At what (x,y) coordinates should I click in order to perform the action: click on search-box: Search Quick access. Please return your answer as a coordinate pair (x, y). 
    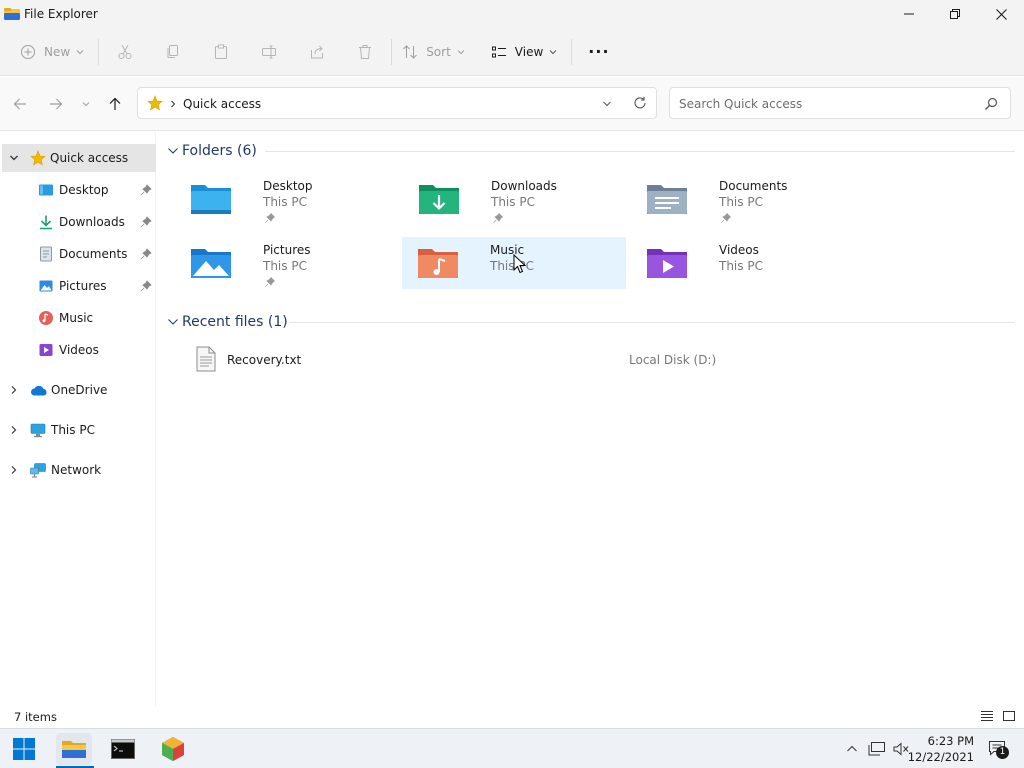
    Looking at the image, I should click on (840, 103).